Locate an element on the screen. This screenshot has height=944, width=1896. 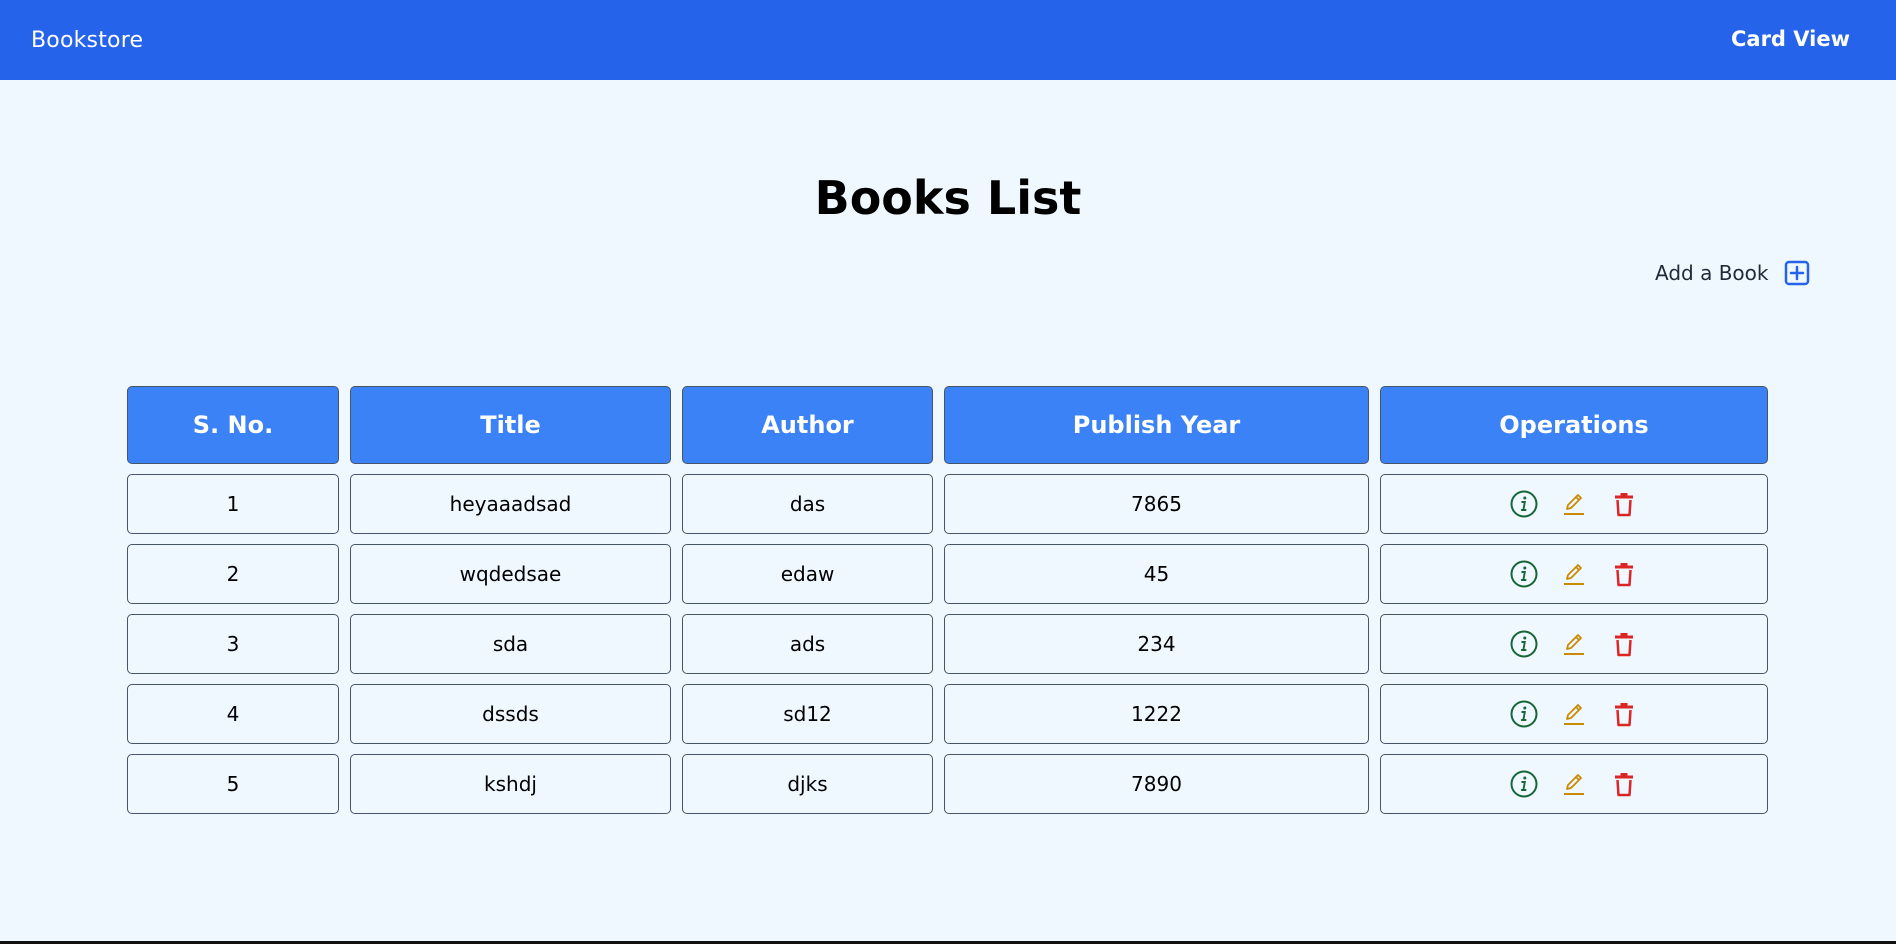
cell-publish-year: 1222 is located at coordinates (1156, 714).